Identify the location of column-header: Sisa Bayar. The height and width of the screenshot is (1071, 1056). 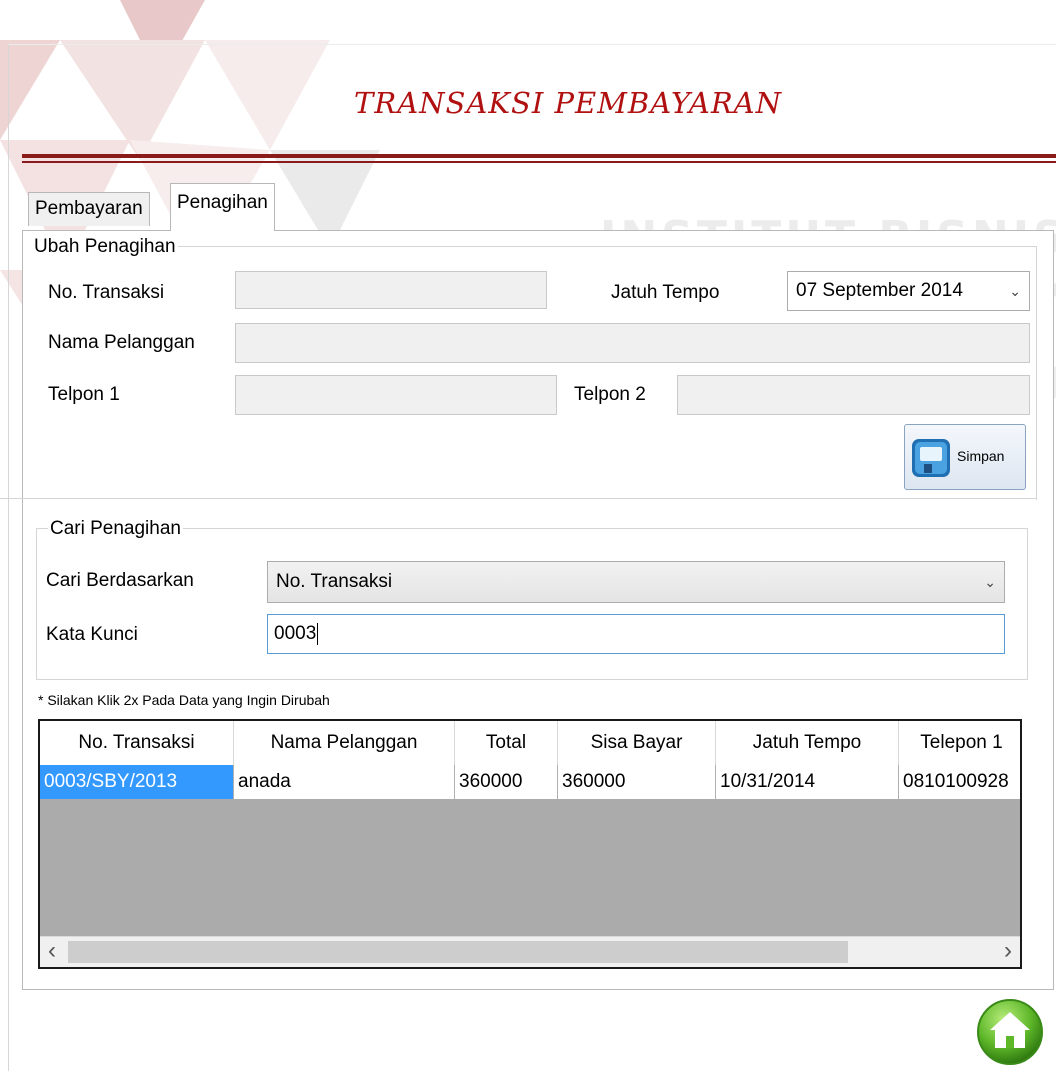
(637, 743).